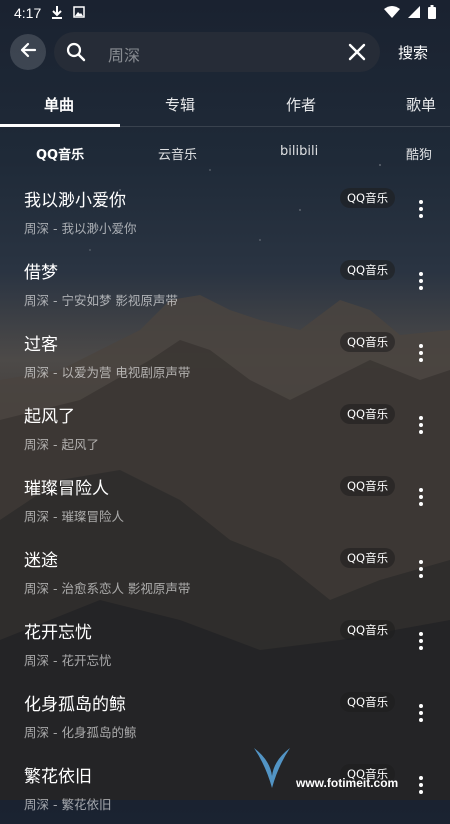  What do you see at coordinates (41, 345) in the screenshot?
I see `song-title: 过客` at bounding box center [41, 345].